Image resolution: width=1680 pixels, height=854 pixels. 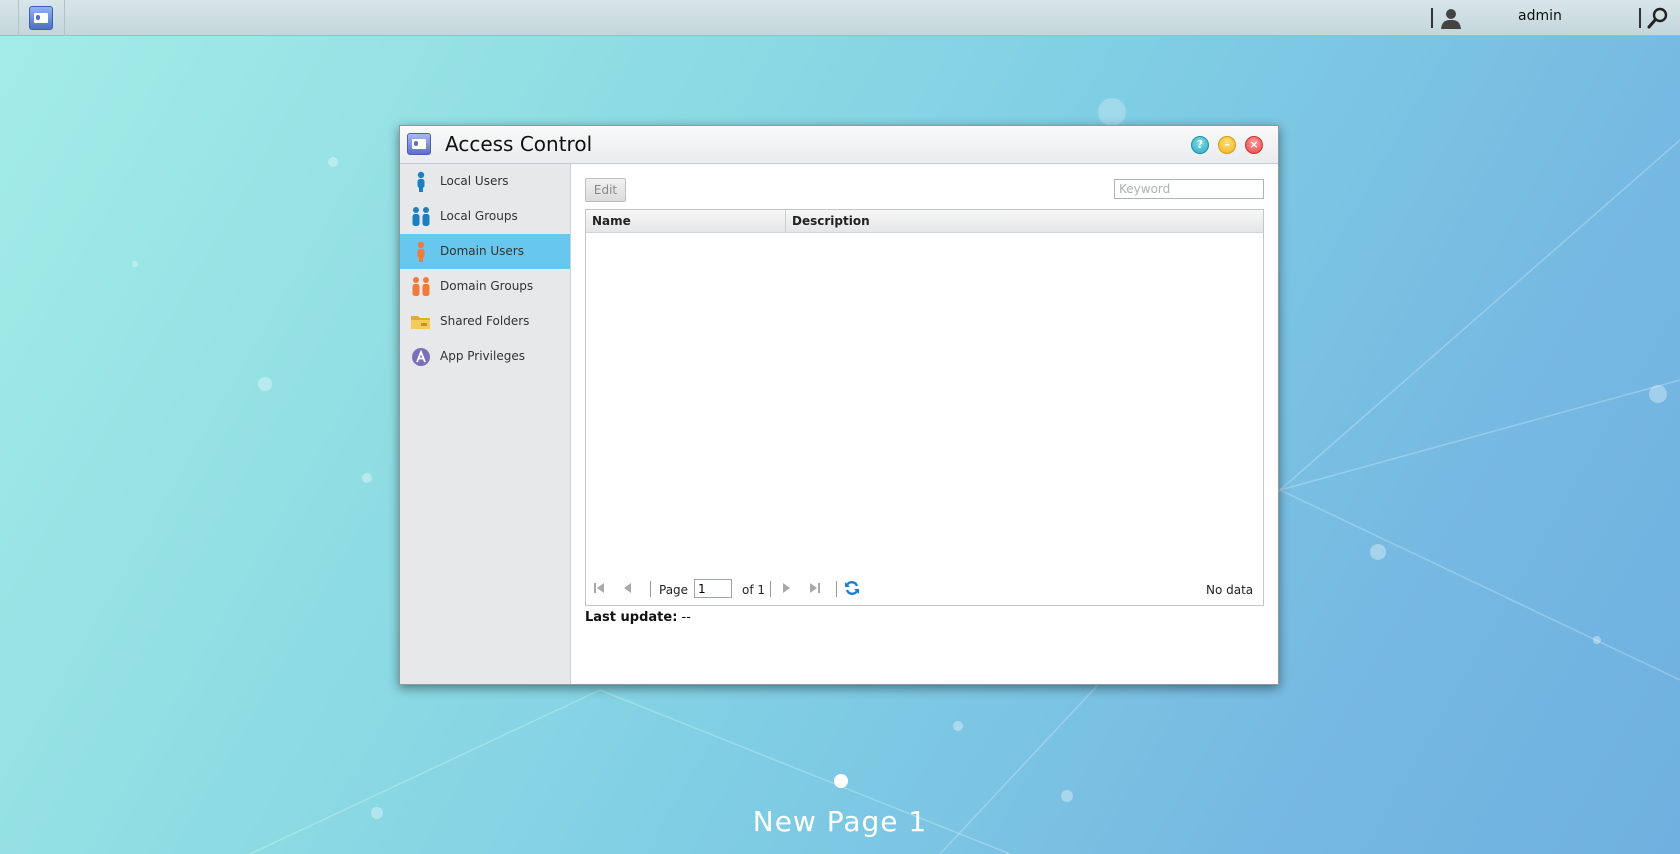 What do you see at coordinates (421, 357) in the screenshot?
I see `app-privilege-icon` at bounding box center [421, 357].